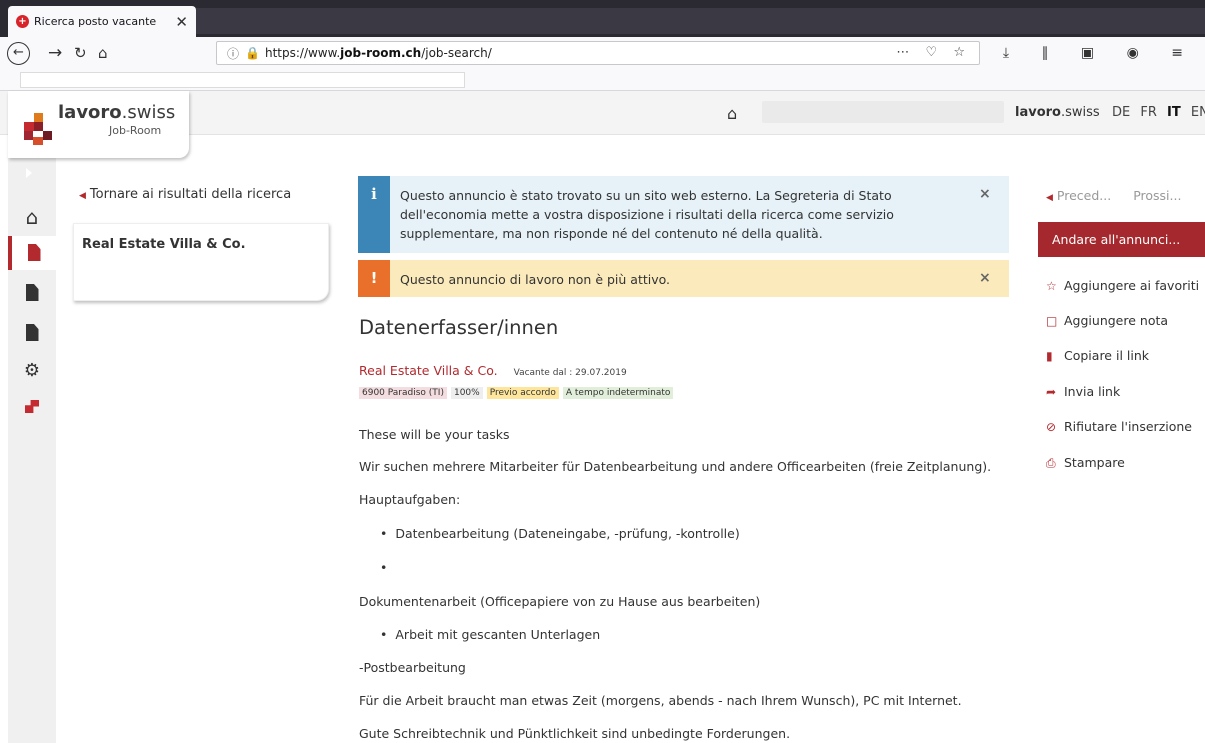 This screenshot has height=743, width=1205. I want to click on copy-icon: ▮, so click(1049, 356).